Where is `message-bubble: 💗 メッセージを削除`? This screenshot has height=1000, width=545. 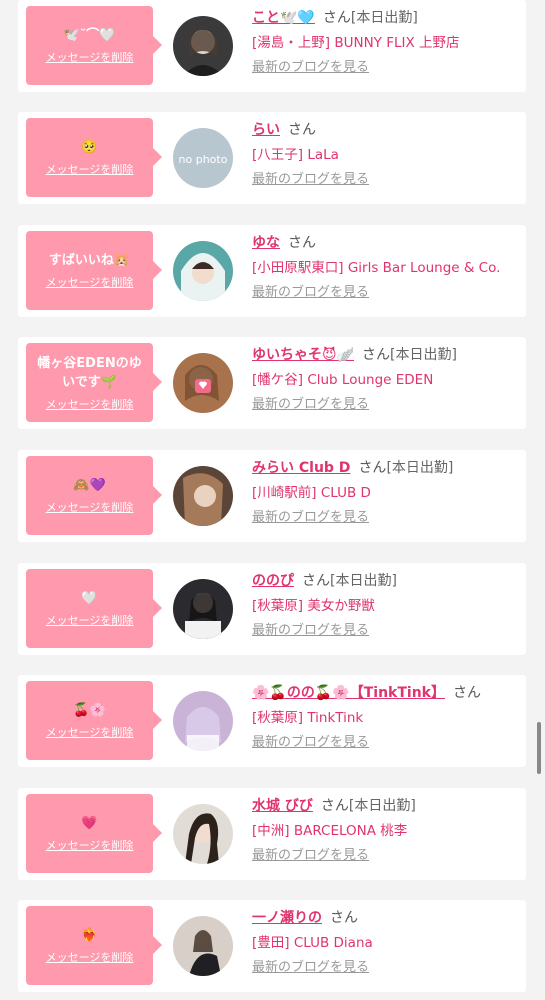
message-bubble: 💗 メッセージを削除 is located at coordinates (94, 833).